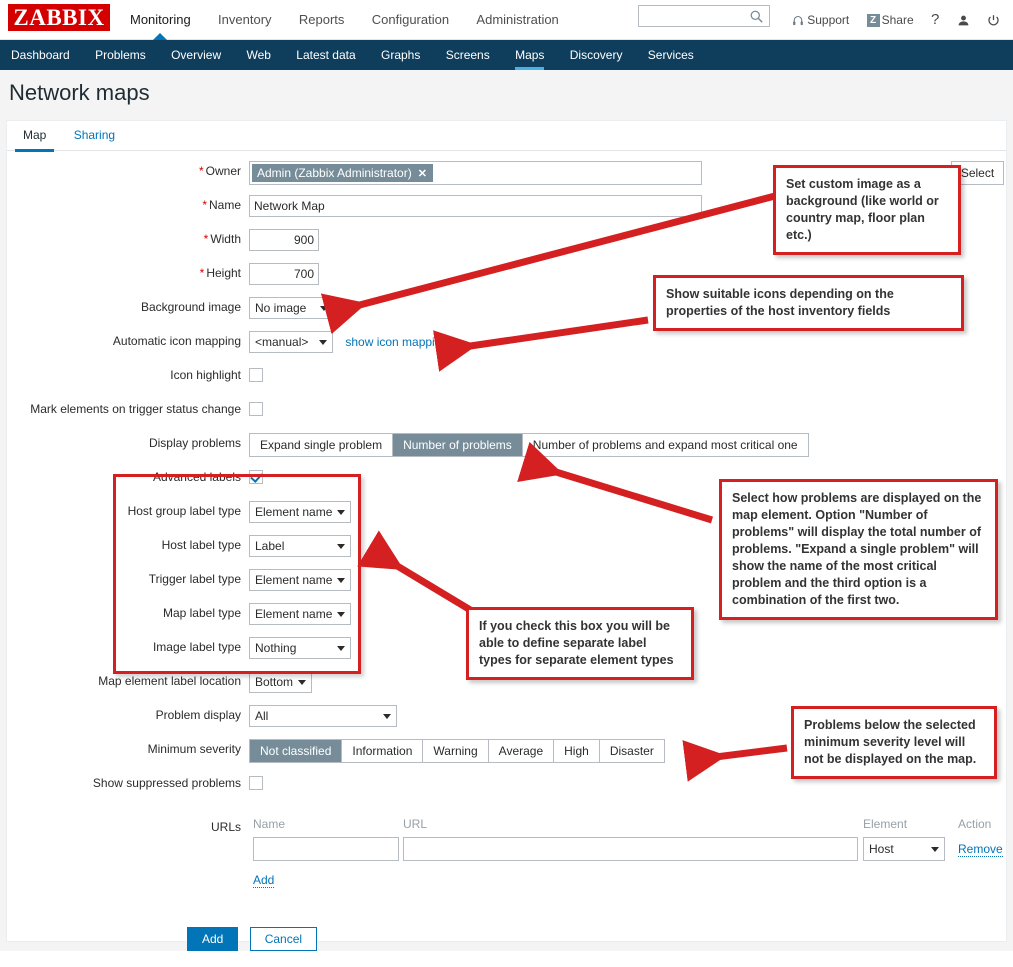 The height and width of the screenshot is (967, 1013). What do you see at coordinates (201, 613) in the screenshot?
I see `label-map-label-type: Map label type` at bounding box center [201, 613].